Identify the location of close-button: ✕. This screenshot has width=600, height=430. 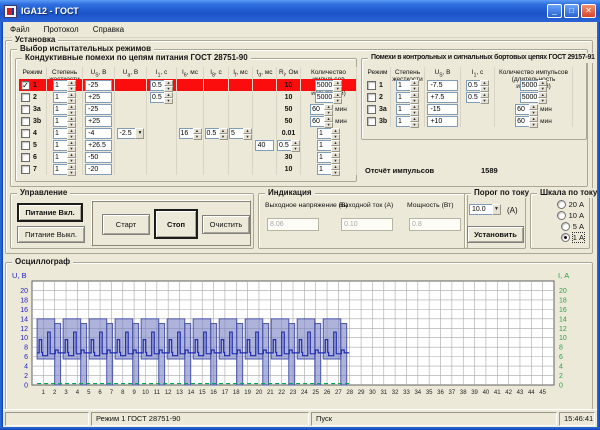
(588, 11).